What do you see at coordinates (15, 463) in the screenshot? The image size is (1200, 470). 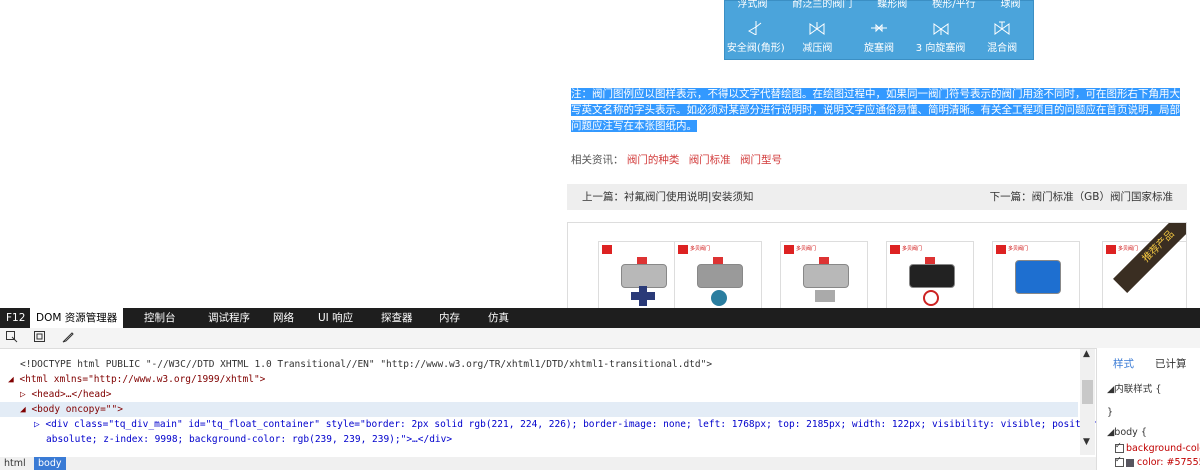 I see `breadcrumb-html: html` at bounding box center [15, 463].